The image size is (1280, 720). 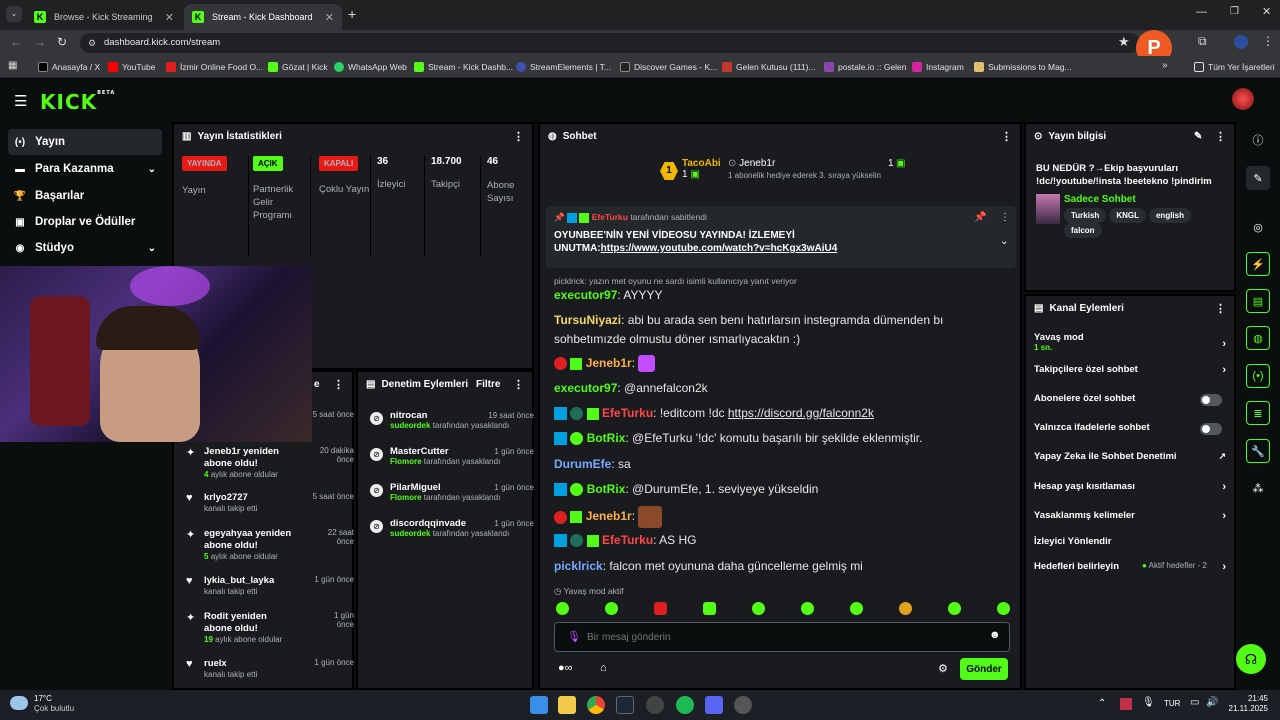 What do you see at coordinates (865, 67) in the screenshot?
I see `bookmark-item: postale.io :: Gelen` at bounding box center [865, 67].